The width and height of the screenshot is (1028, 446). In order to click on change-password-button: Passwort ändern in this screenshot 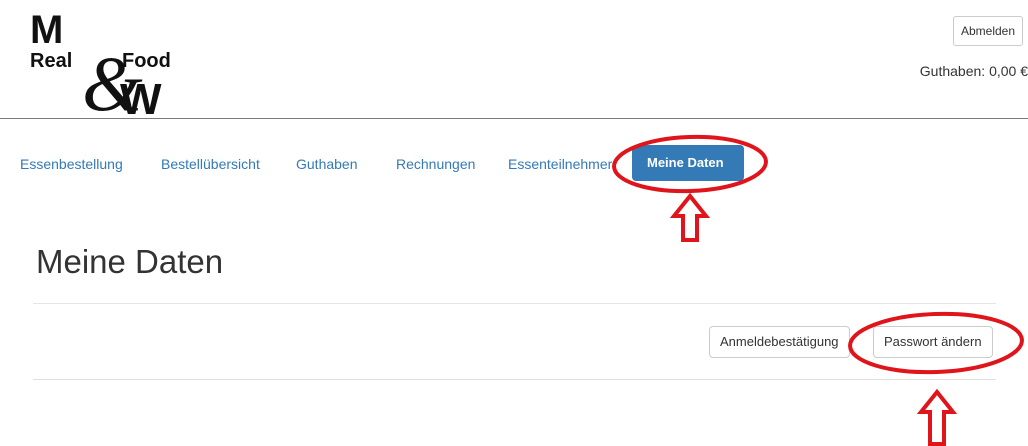, I will do `click(933, 342)`.